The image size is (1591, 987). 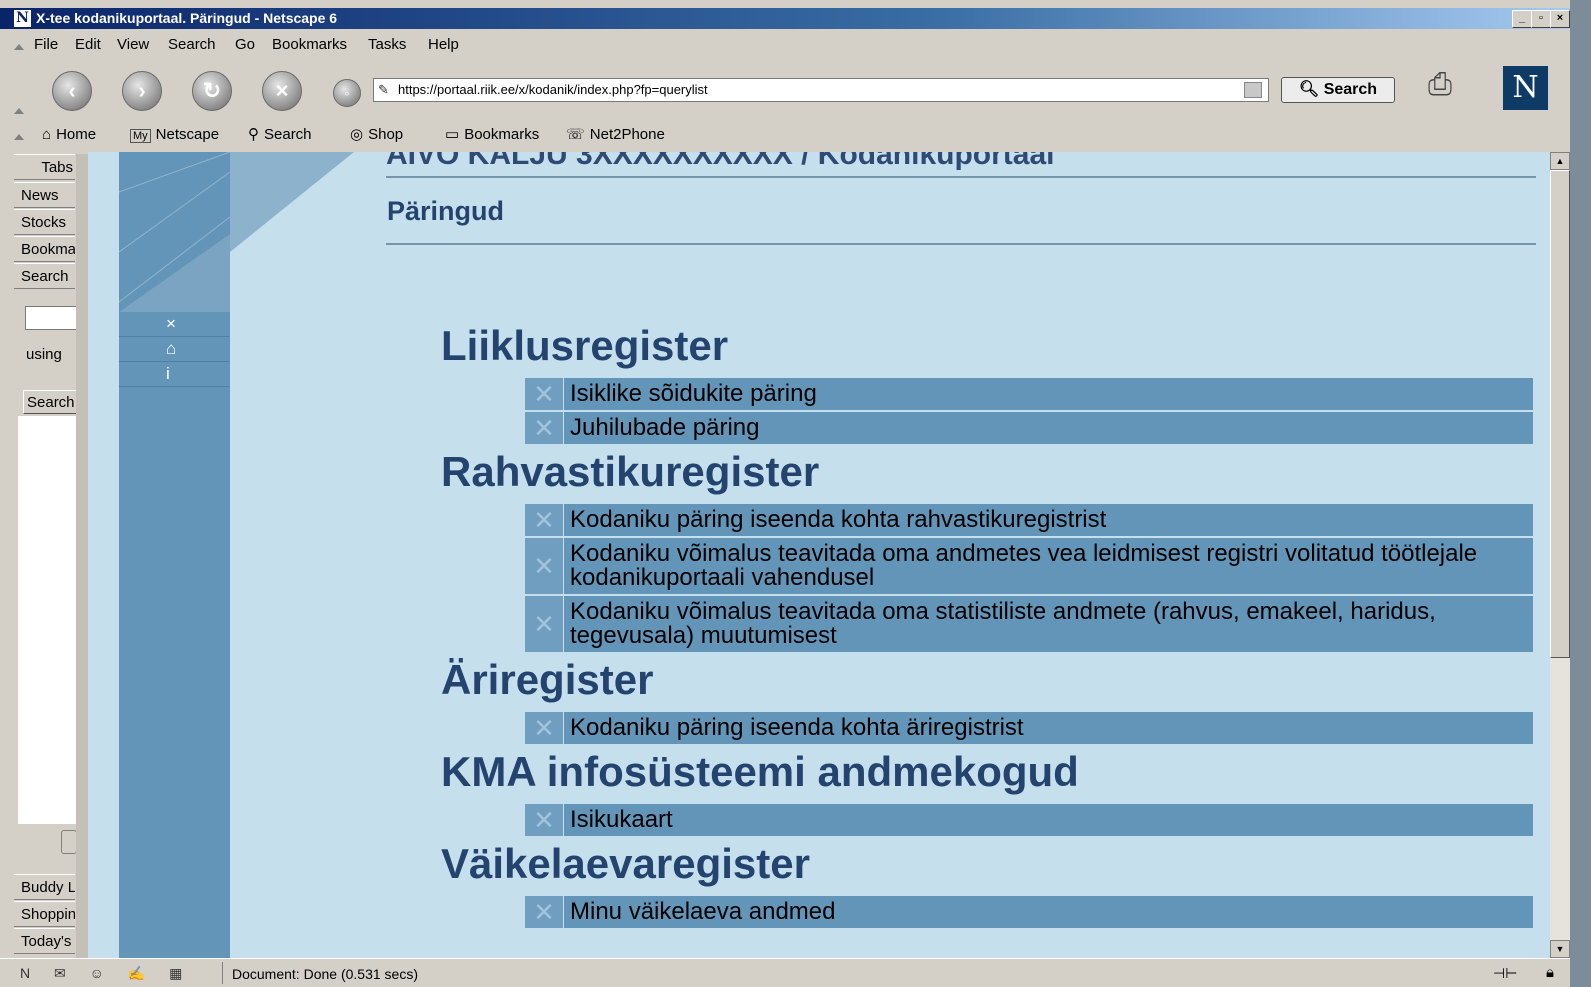 I want to click on sidebar-tab-buddy-list: Buddy List, so click(x=44, y=887).